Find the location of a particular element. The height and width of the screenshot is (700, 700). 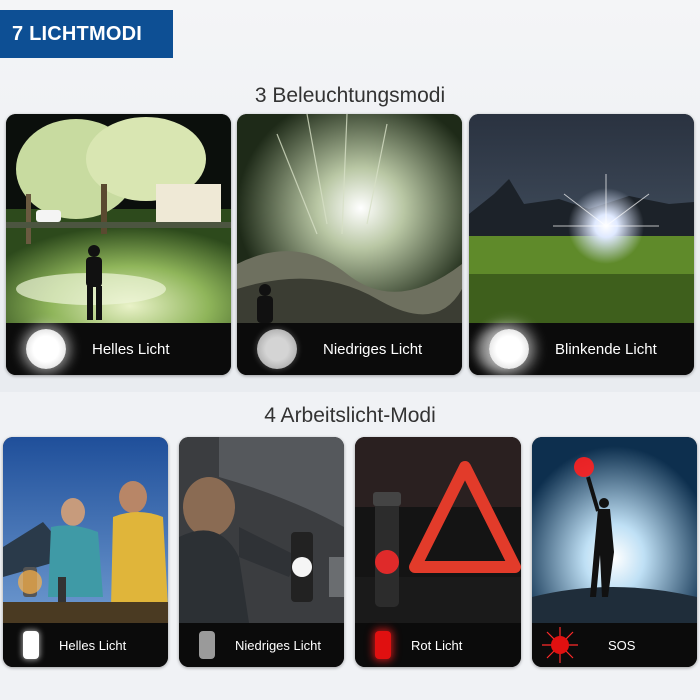

dim-bar-icon is located at coordinates (207, 645).